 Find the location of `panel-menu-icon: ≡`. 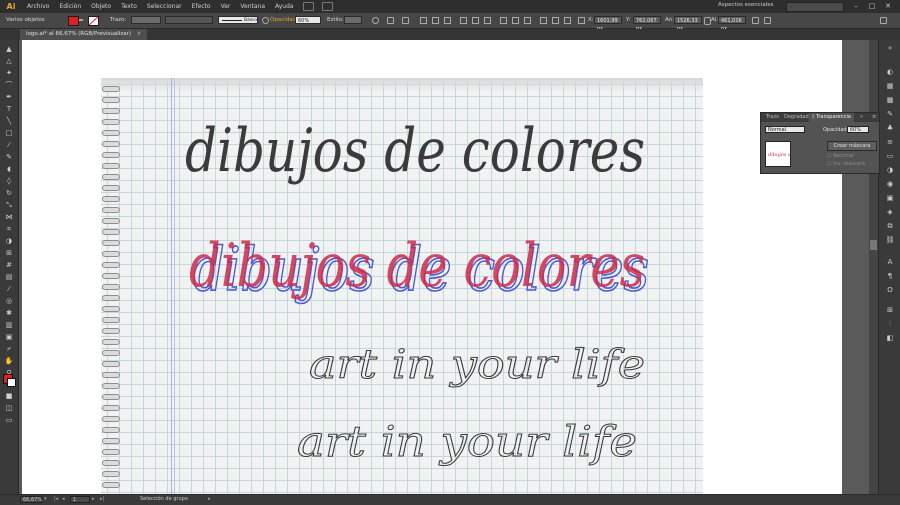

panel-menu-icon: ≡ is located at coordinates (874, 117).